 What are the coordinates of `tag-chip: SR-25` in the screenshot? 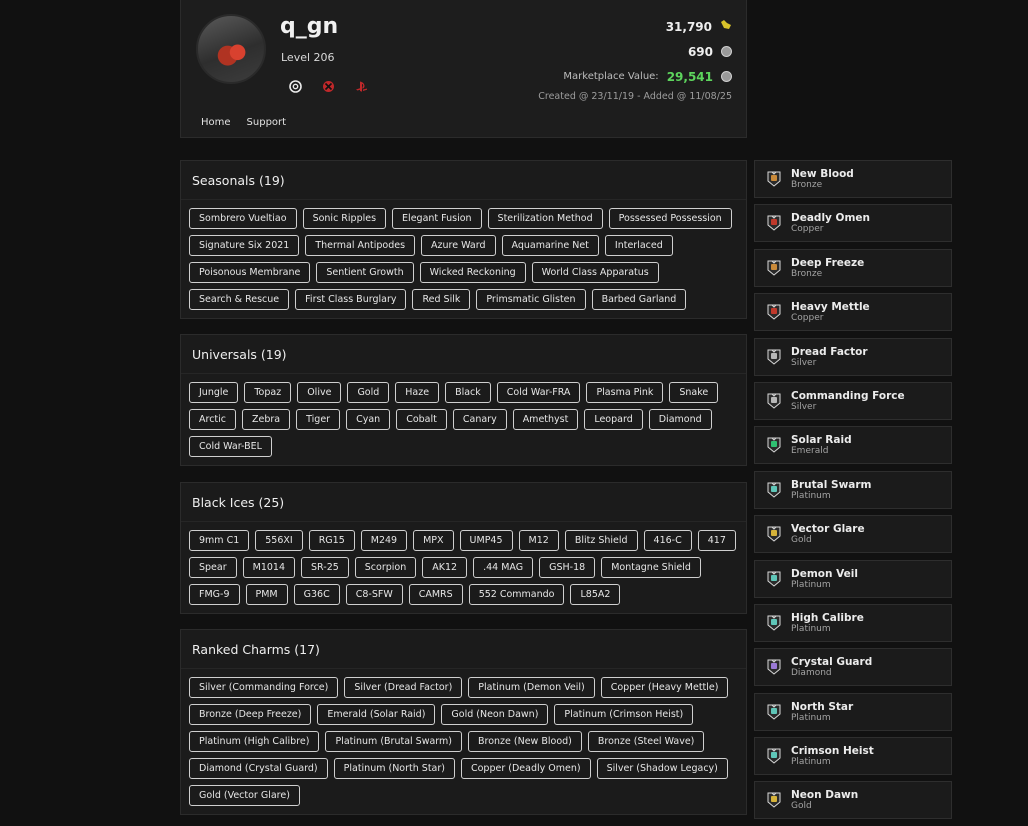 It's located at (325, 567).